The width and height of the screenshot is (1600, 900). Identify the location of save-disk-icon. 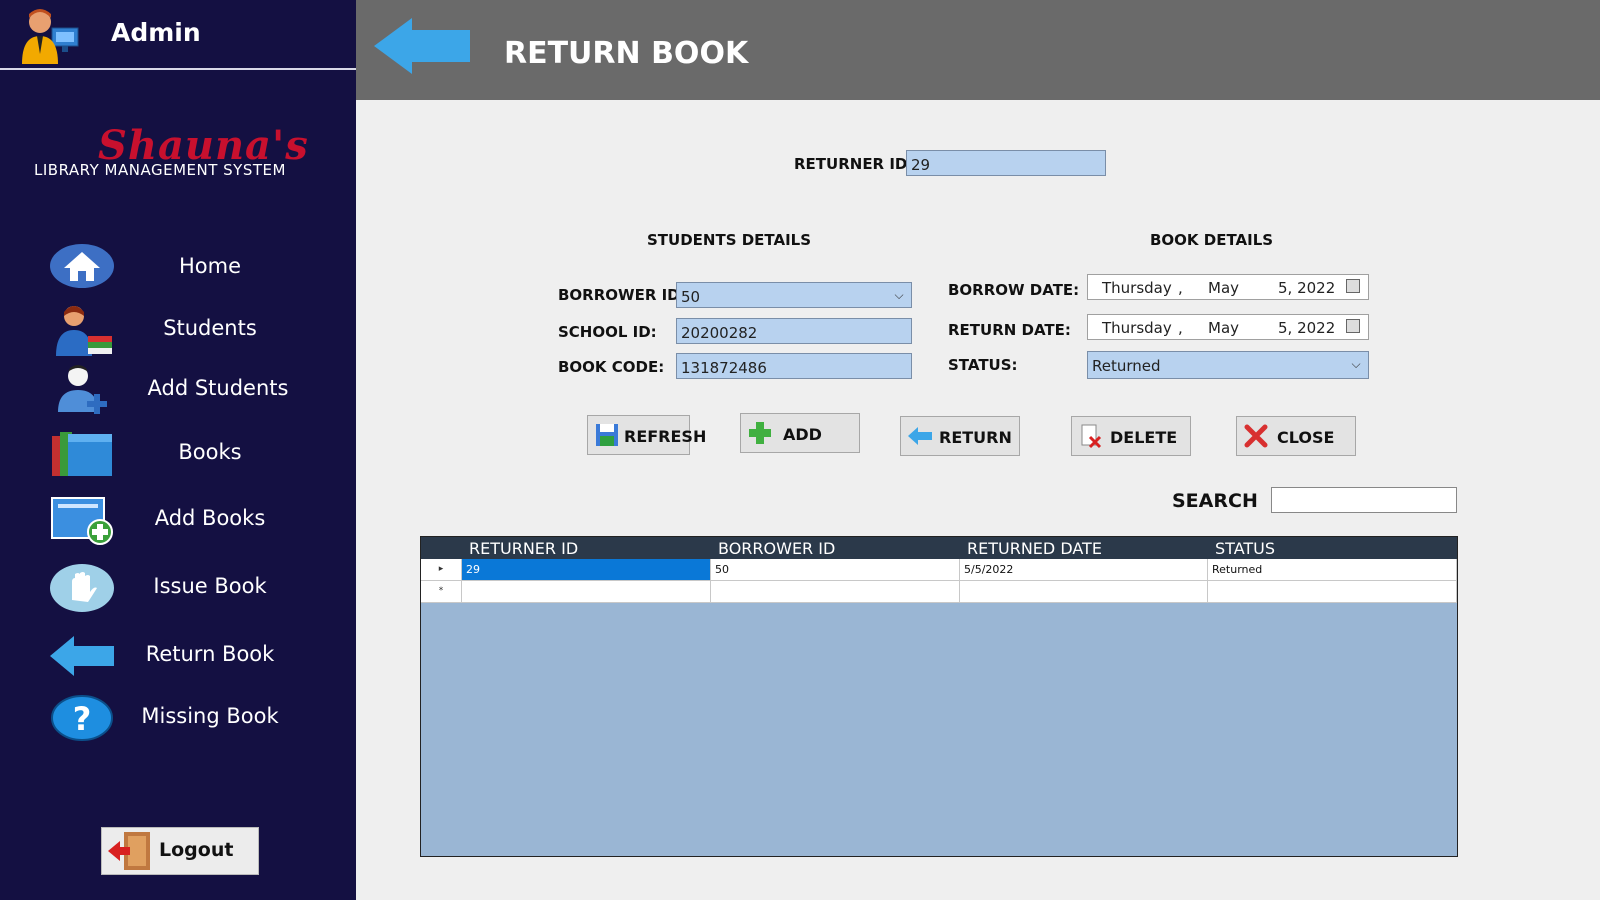
(607, 435).